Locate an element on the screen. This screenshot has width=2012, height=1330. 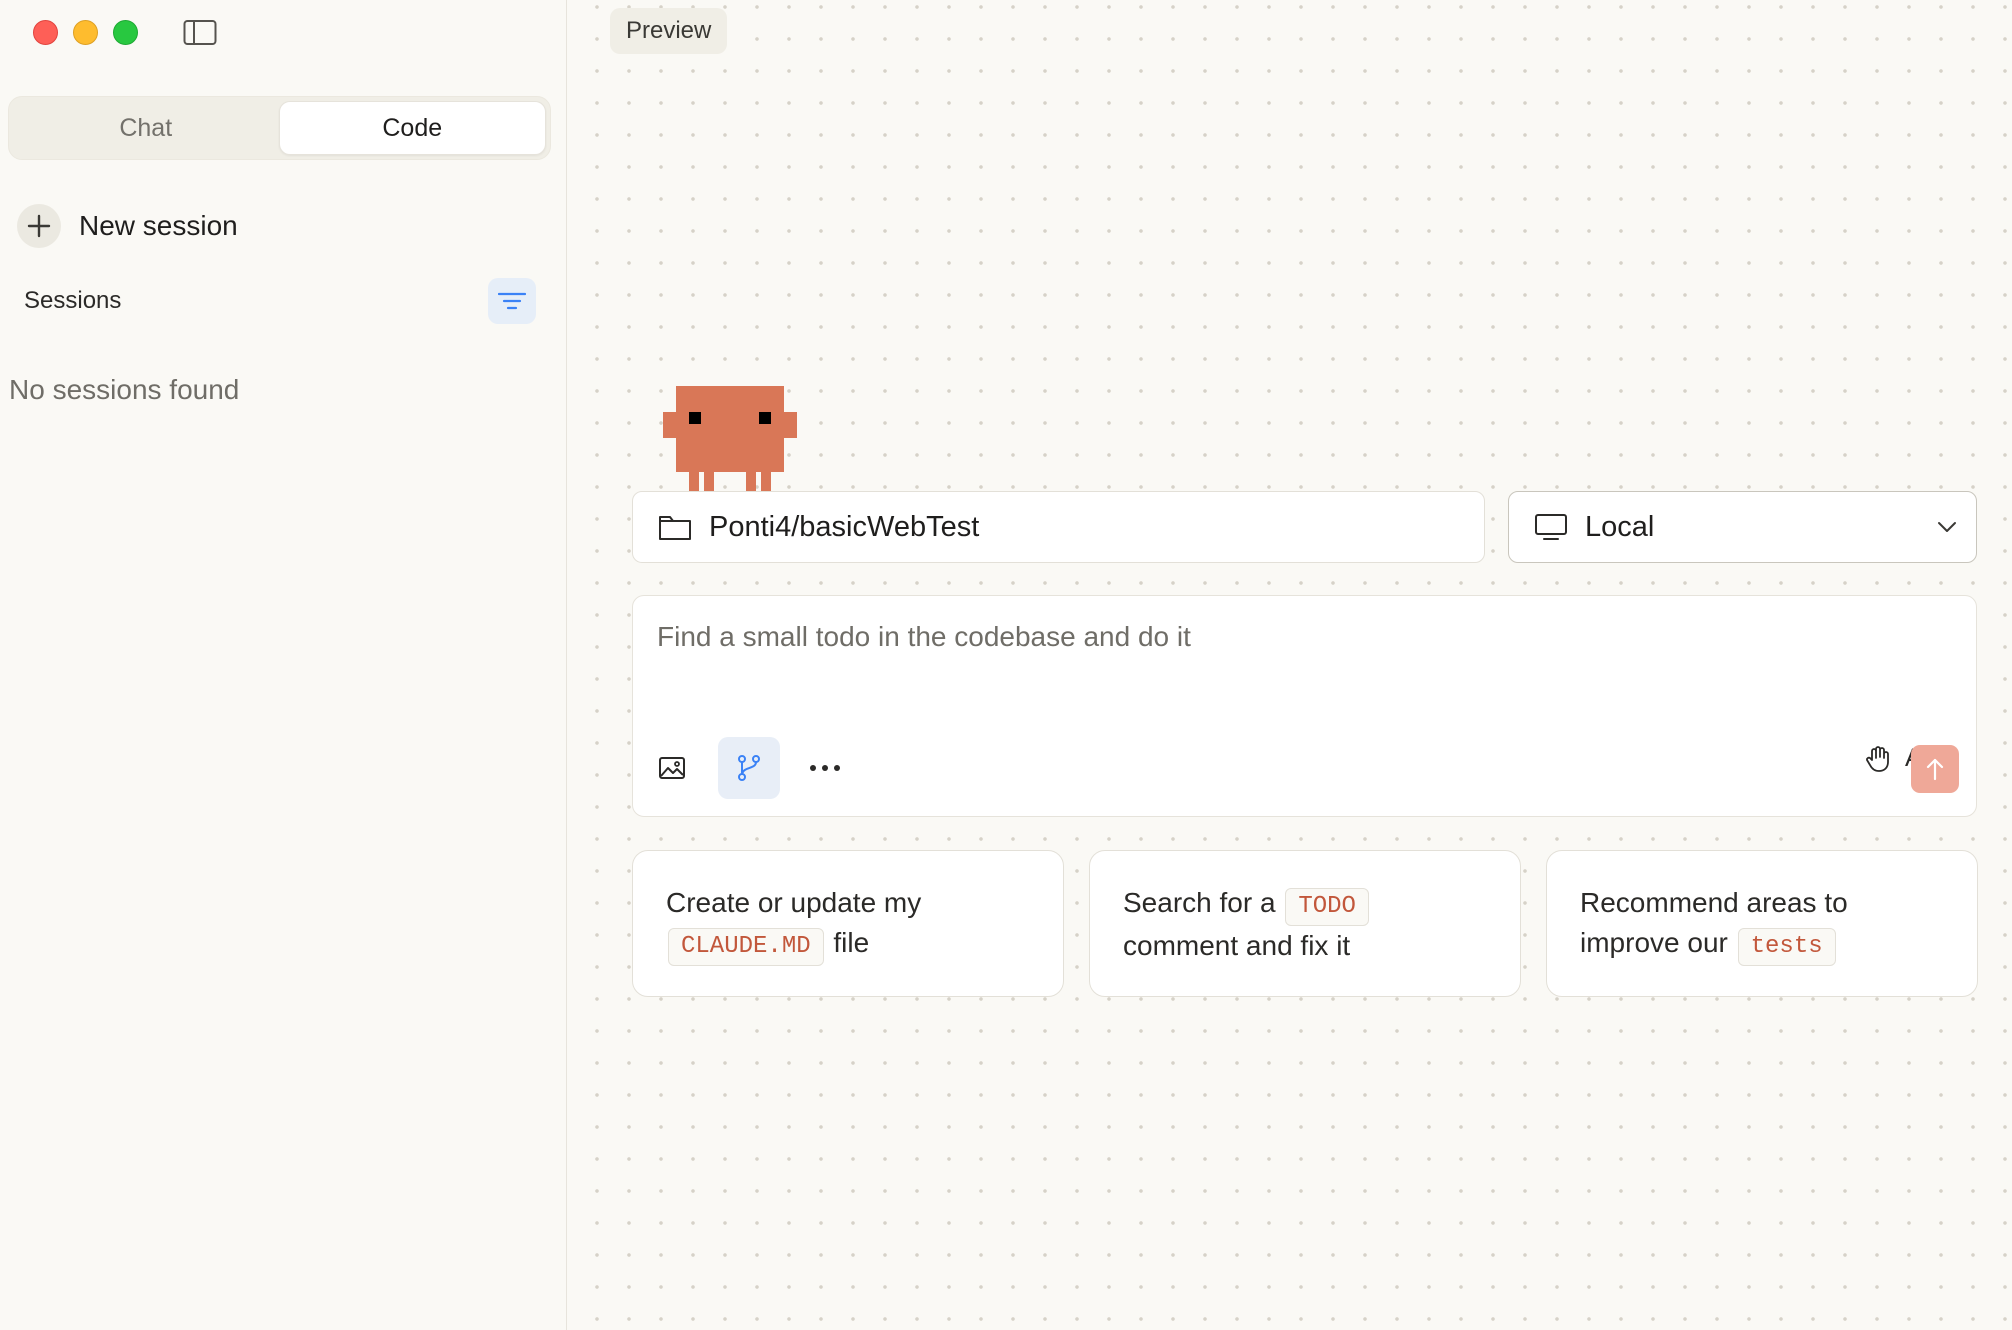
suggestion-code: TODO is located at coordinates (1327, 907).